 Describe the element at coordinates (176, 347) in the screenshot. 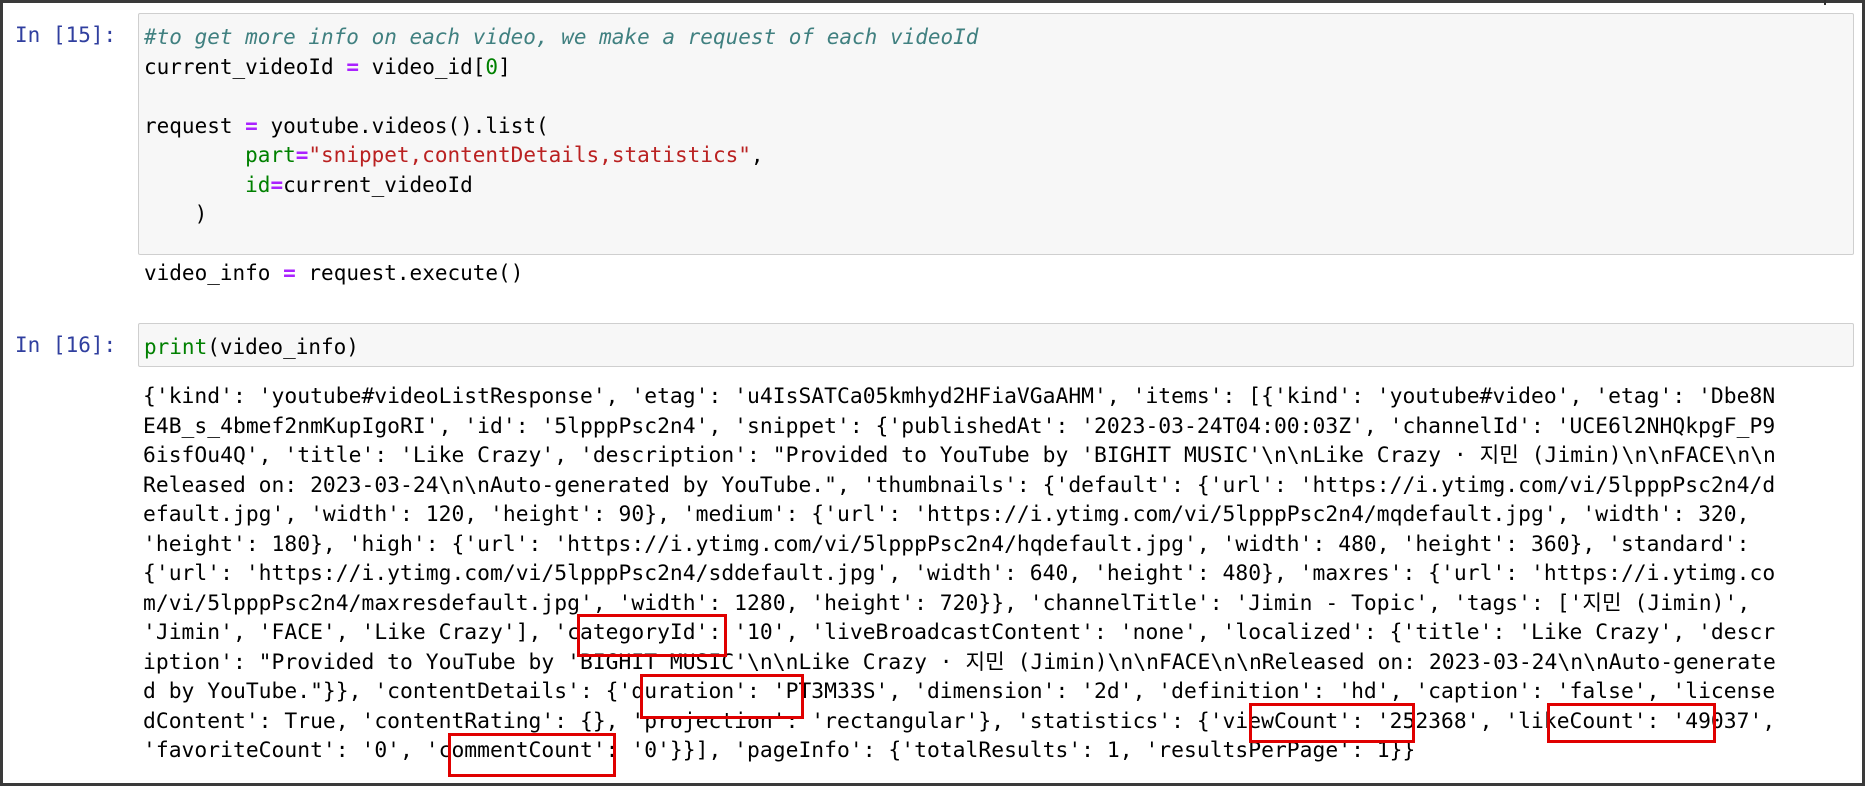

I see `code-function: print` at that location.